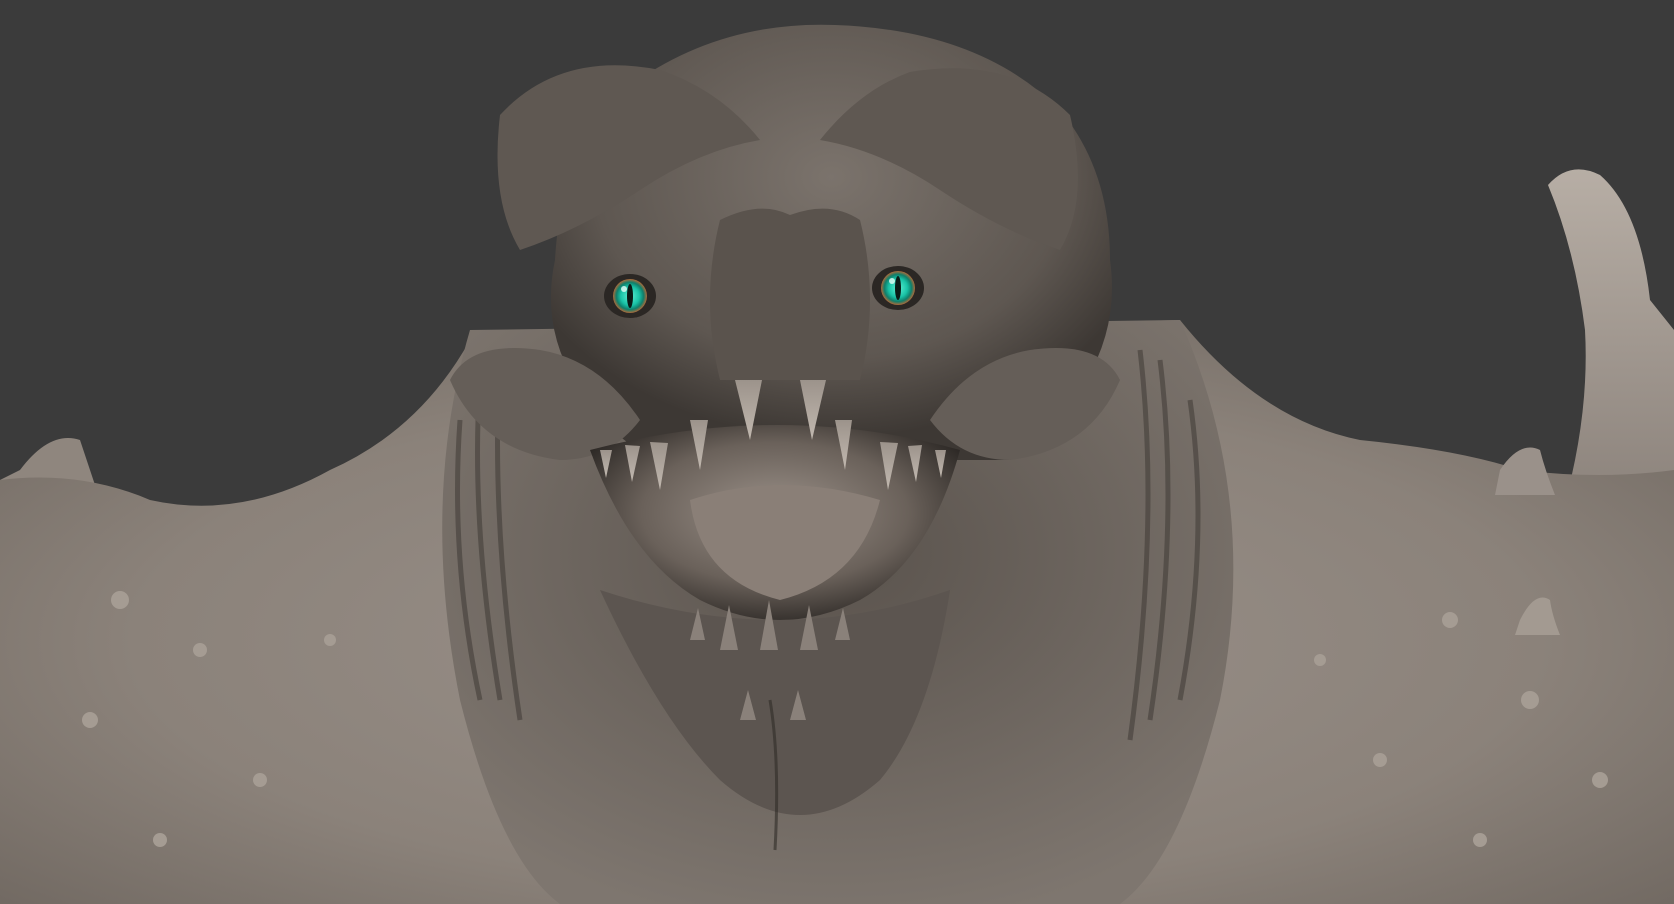 The height and width of the screenshot is (904, 1674). I want to click on snout, so click(790, 294).